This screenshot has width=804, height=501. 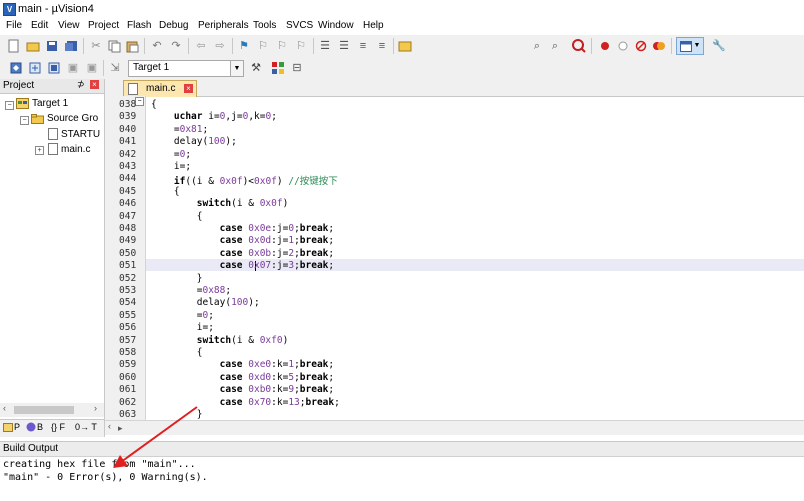 What do you see at coordinates (297, 68) in the screenshot?
I see `manage-components-icon: ⊟` at bounding box center [297, 68].